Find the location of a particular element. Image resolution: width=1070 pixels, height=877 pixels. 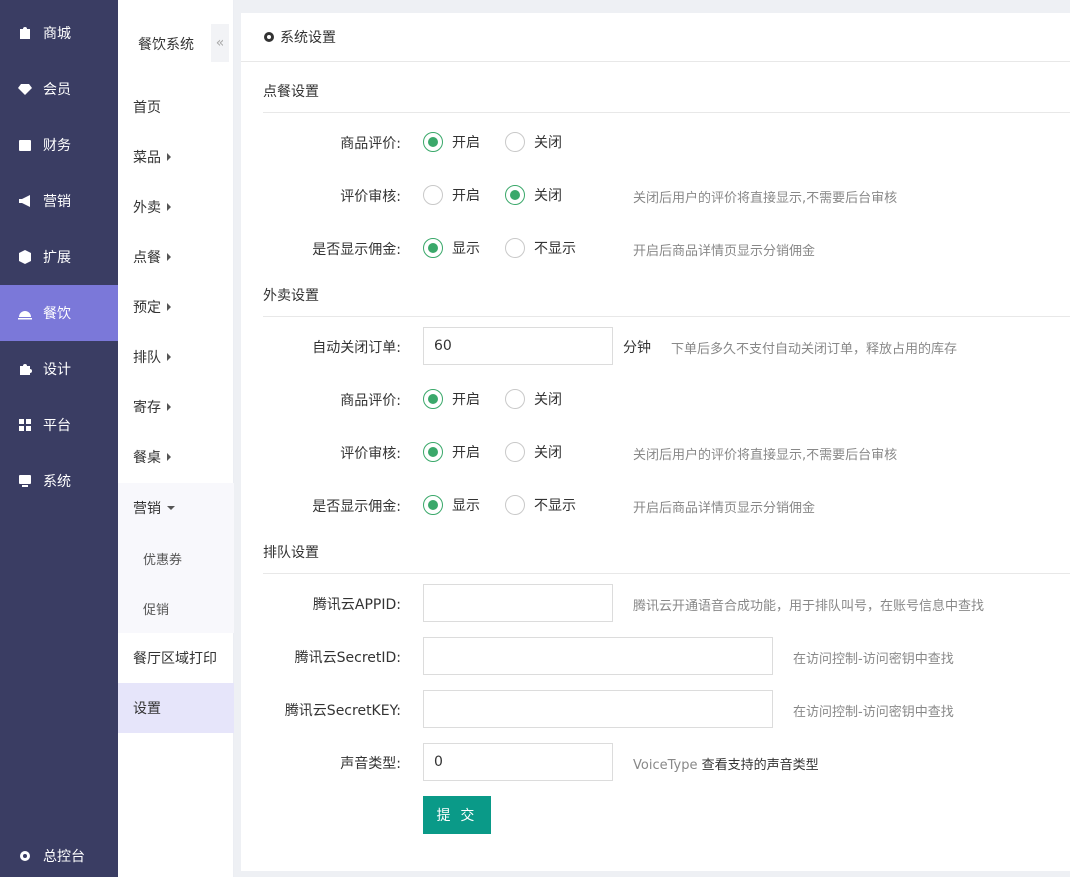

sub-nav-item-promotion: 促销 is located at coordinates (176, 608).